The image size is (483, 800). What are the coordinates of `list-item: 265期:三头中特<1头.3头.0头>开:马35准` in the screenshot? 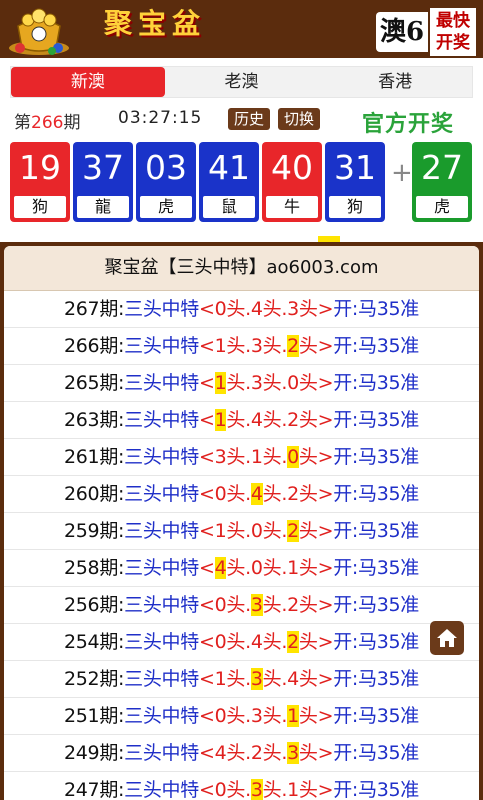 It's located at (241, 383).